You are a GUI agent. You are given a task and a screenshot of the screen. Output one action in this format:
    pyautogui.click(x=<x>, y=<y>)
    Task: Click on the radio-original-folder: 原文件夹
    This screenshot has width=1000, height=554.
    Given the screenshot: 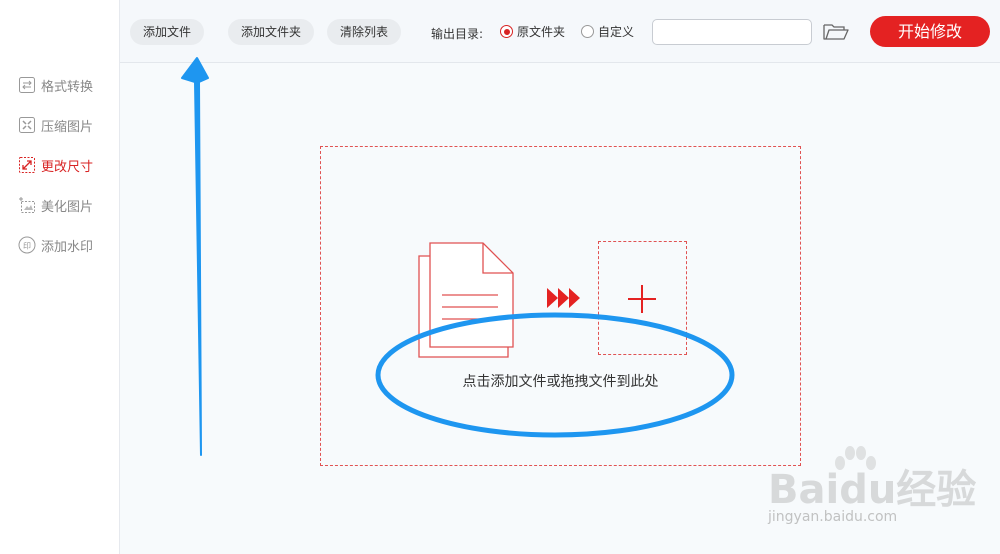 What is the action you would take?
    pyautogui.click(x=532, y=31)
    